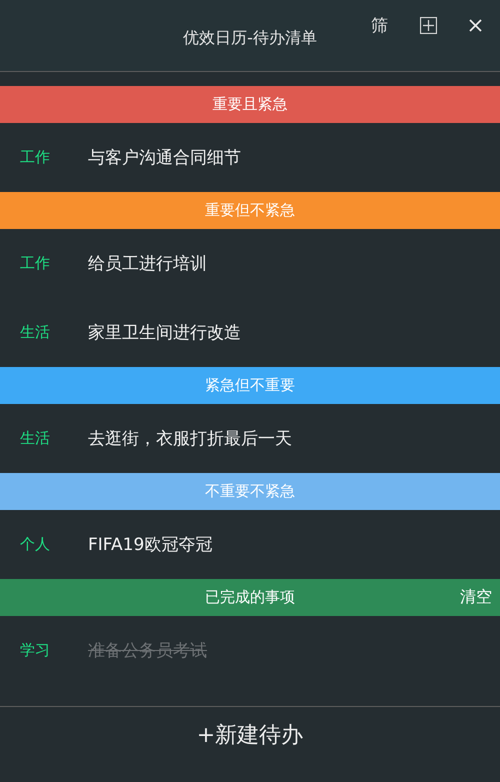  What do you see at coordinates (164, 332) in the screenshot?
I see `todo-text: 家里卫生间进行改造` at bounding box center [164, 332].